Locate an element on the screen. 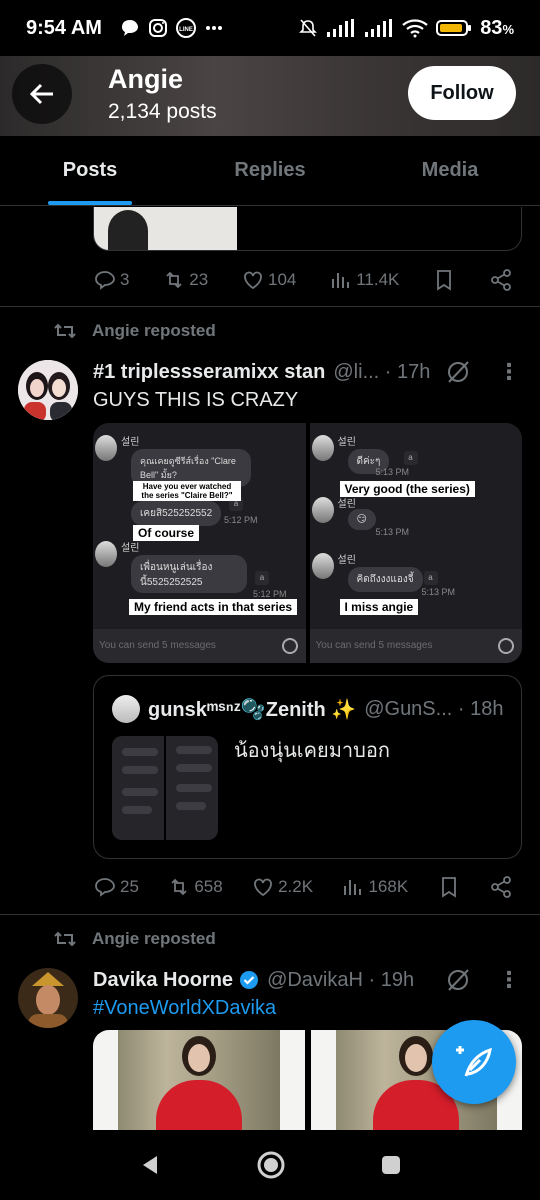 This screenshot has height=1200, width=540. reply-button: 3 is located at coordinates (111, 280).